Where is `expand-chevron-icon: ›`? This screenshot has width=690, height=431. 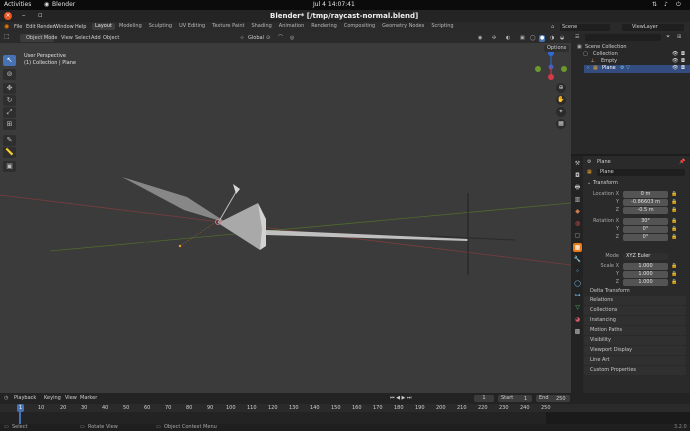 expand-chevron-icon: › is located at coordinates (588, 68).